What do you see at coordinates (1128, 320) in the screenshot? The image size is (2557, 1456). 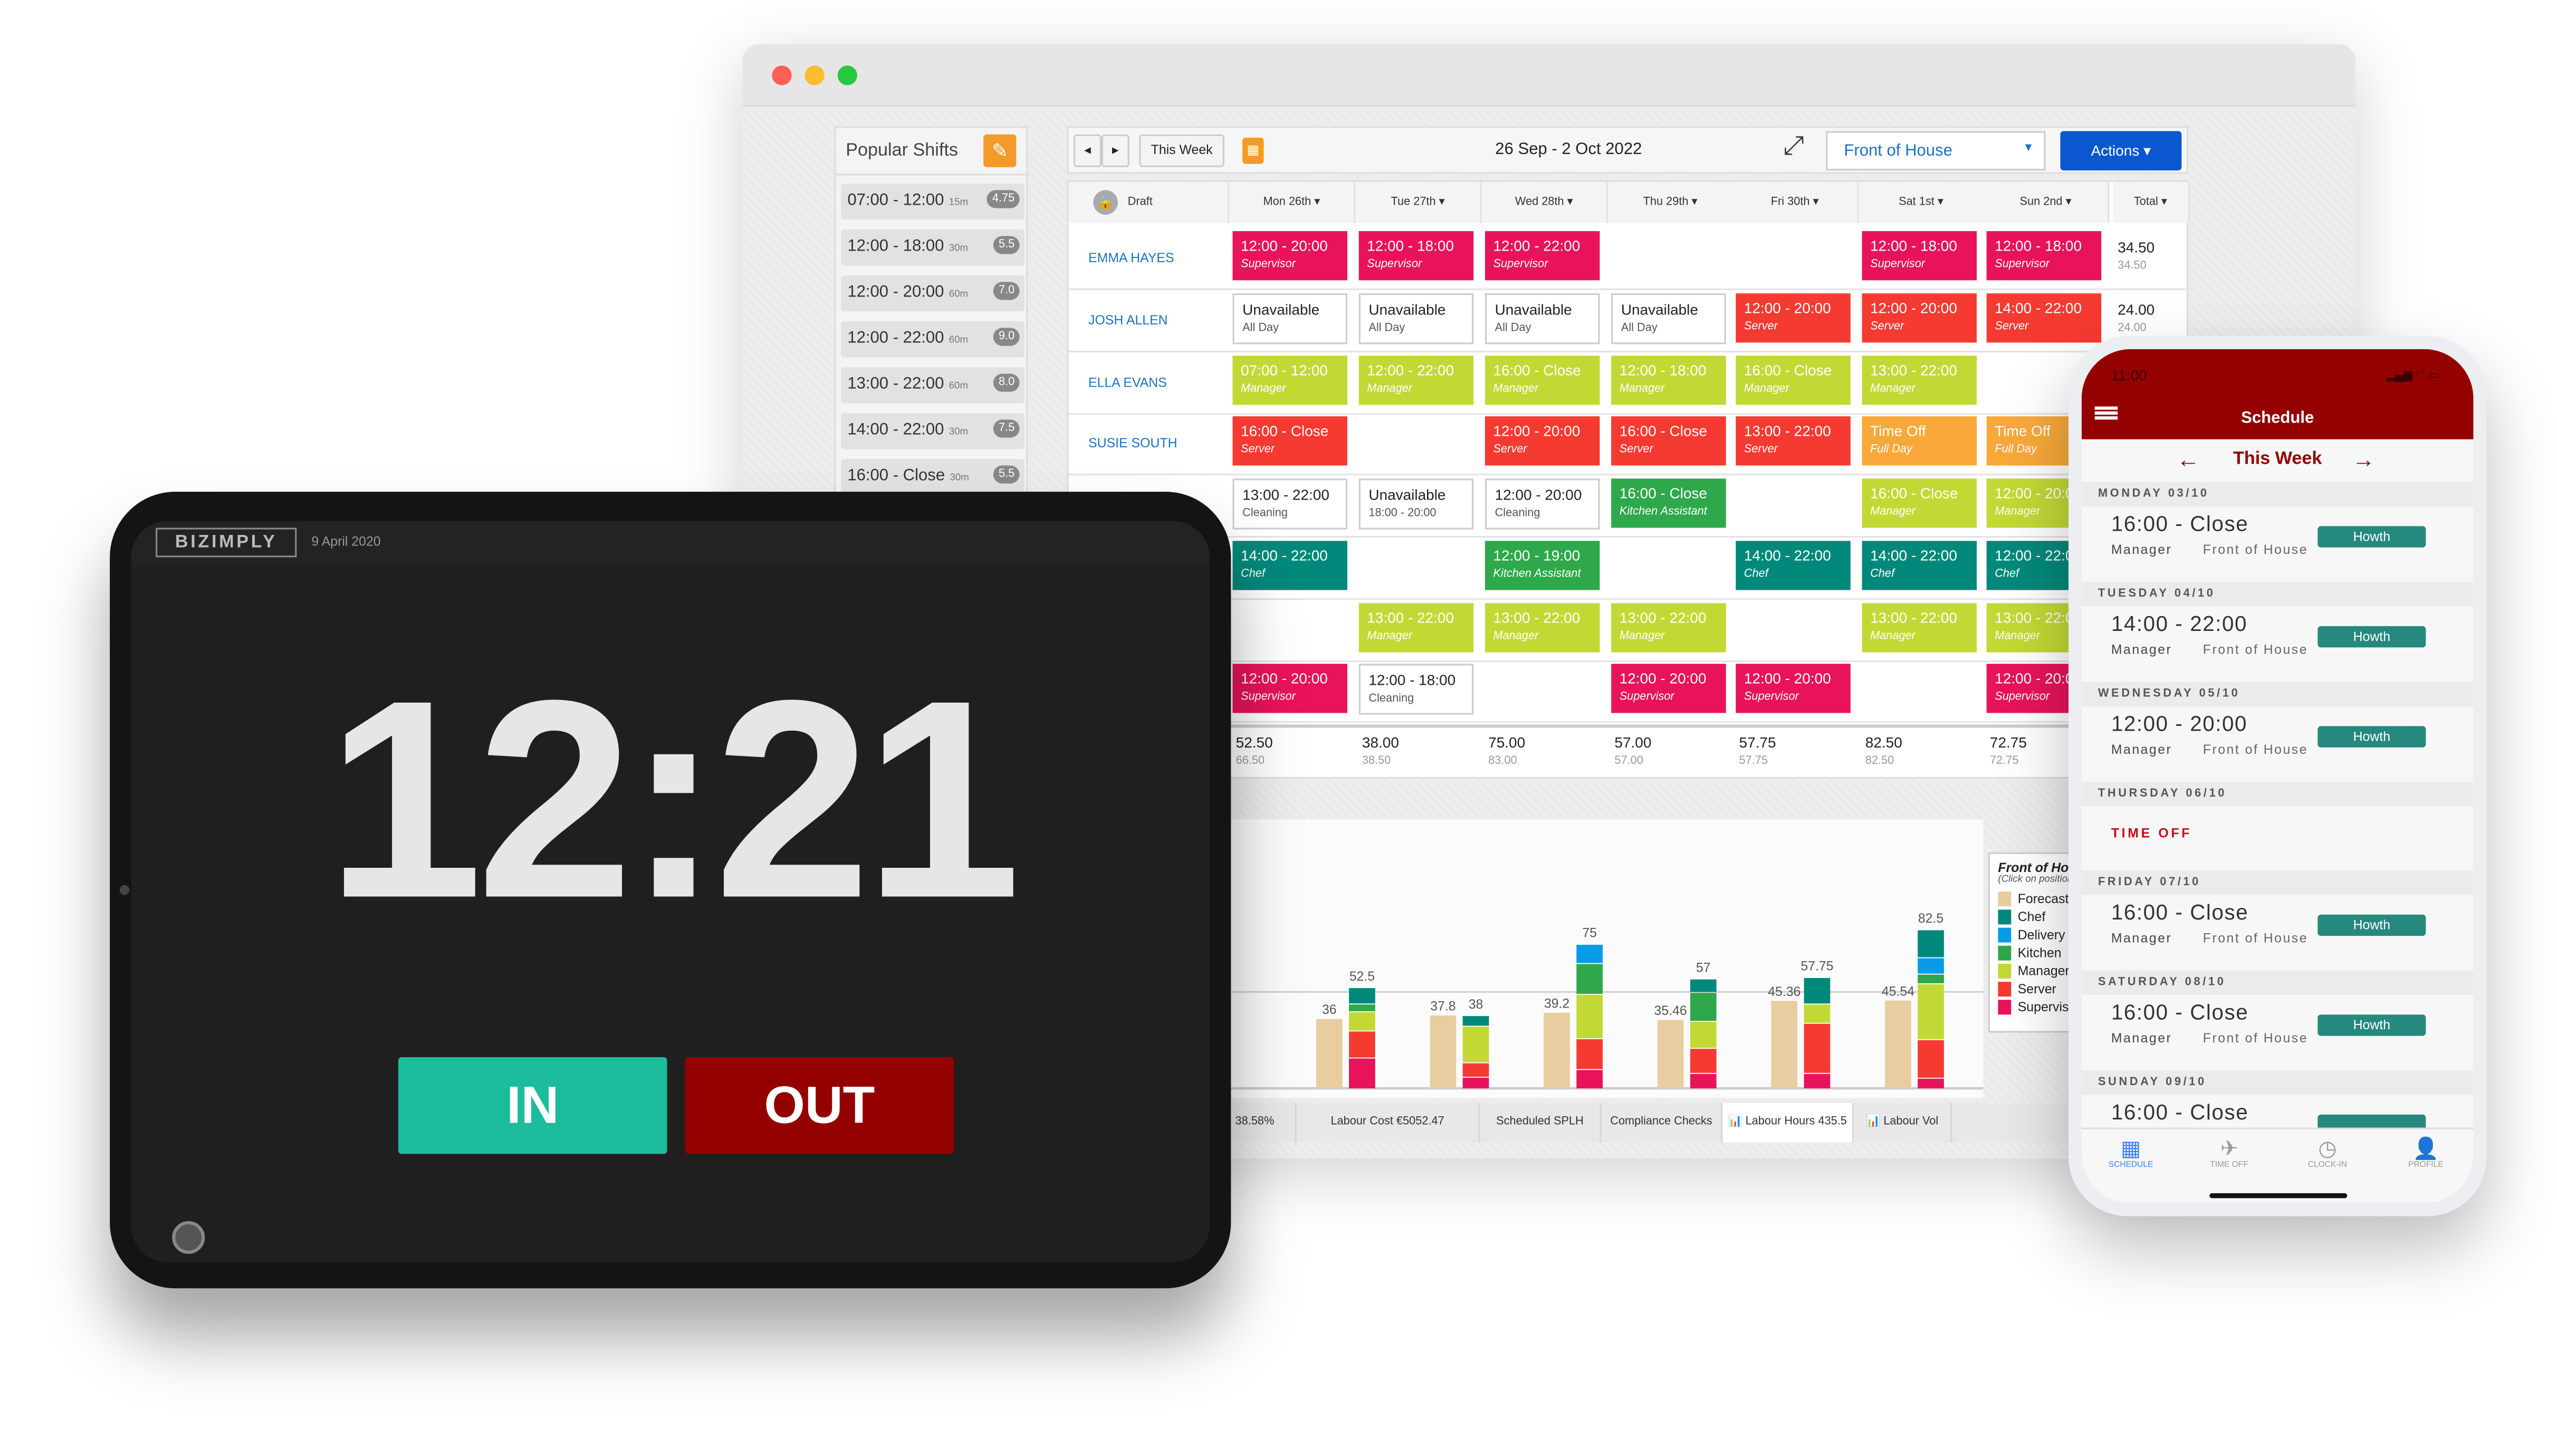 I see `employee-name: JOSH ALLEN` at bounding box center [1128, 320].